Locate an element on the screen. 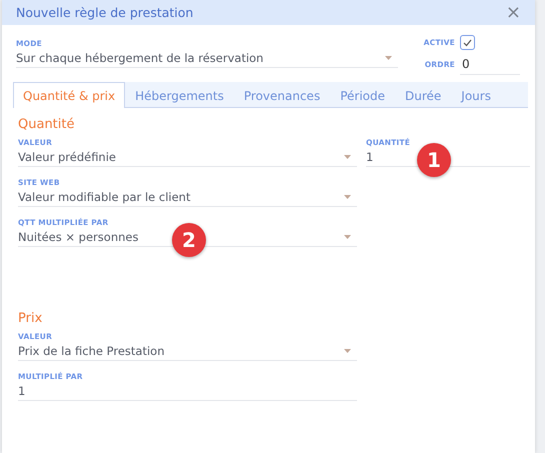 The image size is (545, 453). window-title: Nouvelle règle de prestation is located at coordinates (105, 12).